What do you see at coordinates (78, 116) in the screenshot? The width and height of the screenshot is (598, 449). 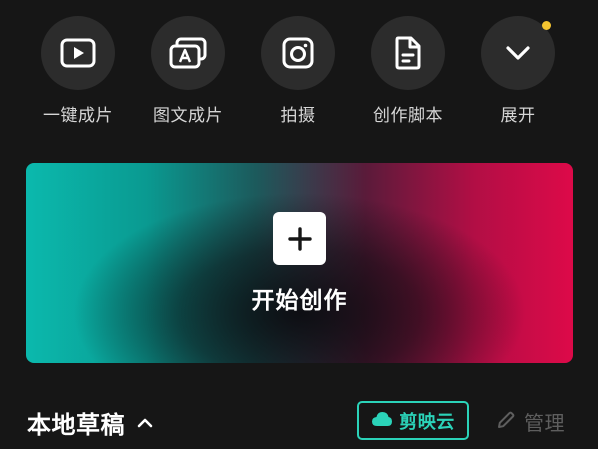 I see `quick-action-label: 一键成片` at bounding box center [78, 116].